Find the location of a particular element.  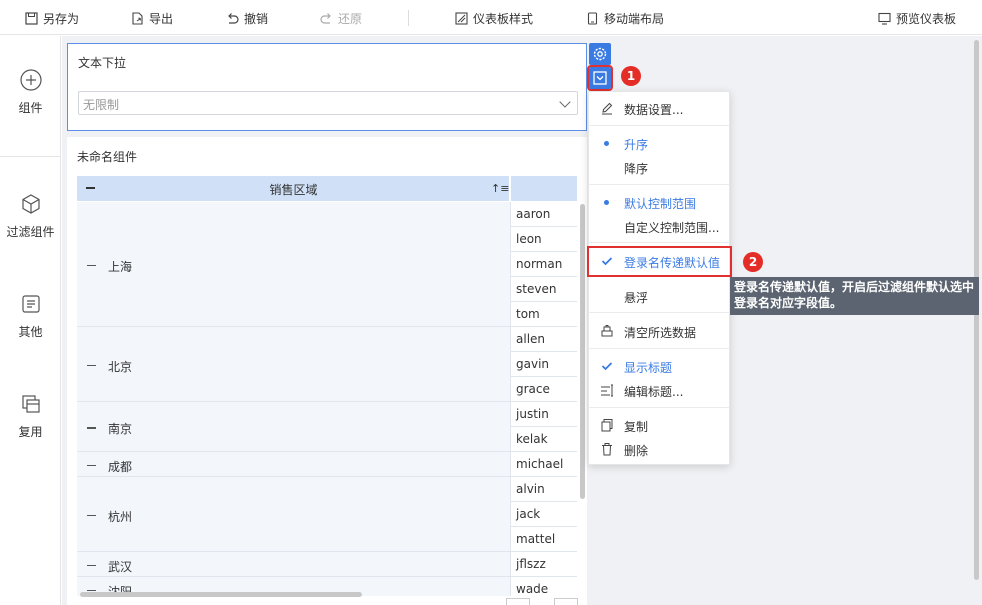

menu-item-copy: 复制 is located at coordinates (659, 425).